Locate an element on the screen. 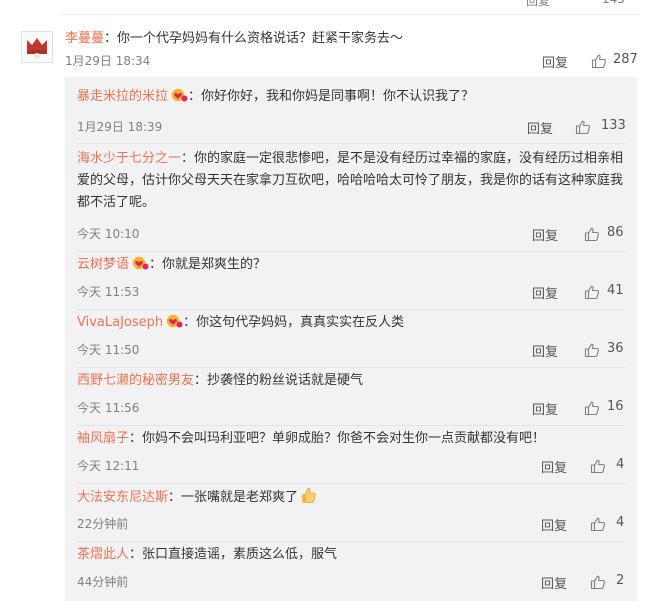 Image resolution: width=658 pixels, height=601 pixels. reply-username: 西野七濑的秘密男友 is located at coordinates (135, 380).